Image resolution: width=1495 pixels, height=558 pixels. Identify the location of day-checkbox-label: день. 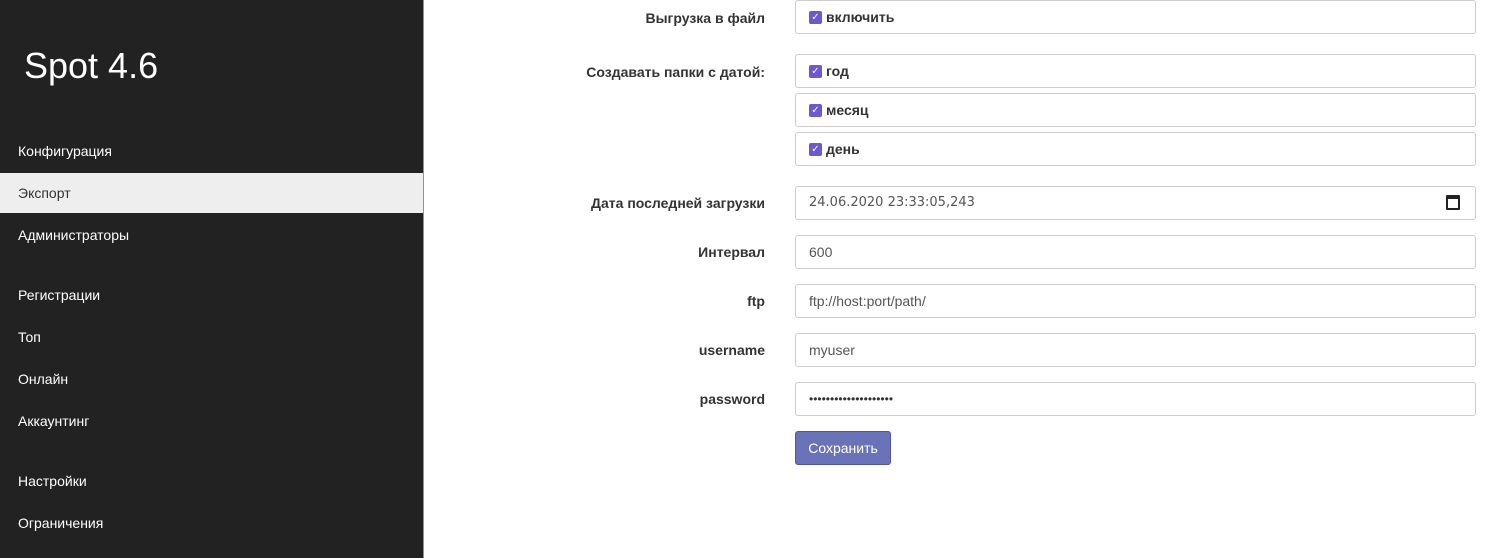
(843, 149).